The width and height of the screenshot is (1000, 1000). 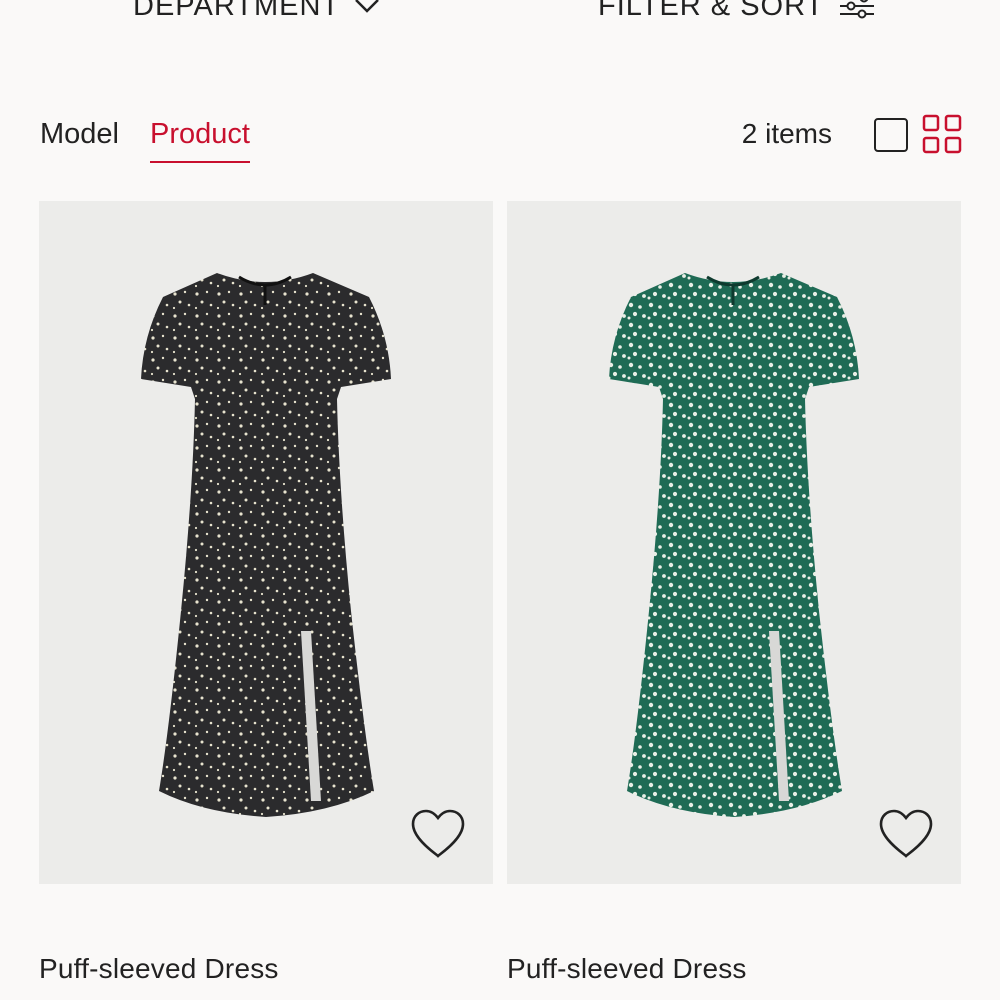 What do you see at coordinates (200, 140) in the screenshot?
I see `tab-product: Product` at bounding box center [200, 140].